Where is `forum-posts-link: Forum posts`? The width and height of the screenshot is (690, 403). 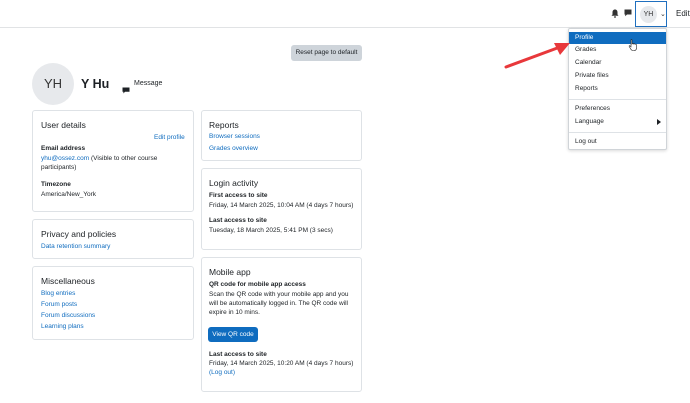
forum-posts-link: Forum posts is located at coordinates (59, 304).